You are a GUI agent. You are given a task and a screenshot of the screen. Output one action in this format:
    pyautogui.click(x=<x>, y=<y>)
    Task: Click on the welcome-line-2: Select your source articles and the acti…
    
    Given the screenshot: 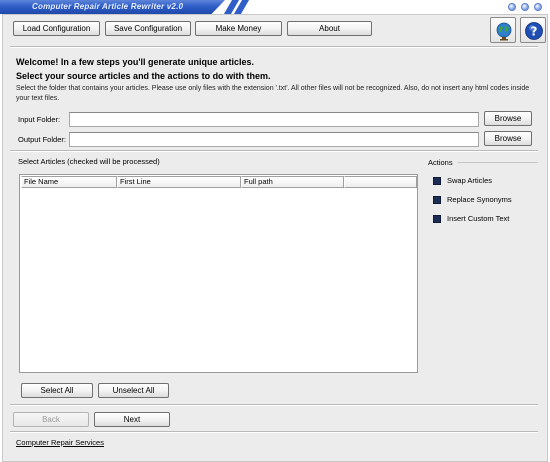 What is the action you would take?
    pyautogui.click(x=143, y=76)
    